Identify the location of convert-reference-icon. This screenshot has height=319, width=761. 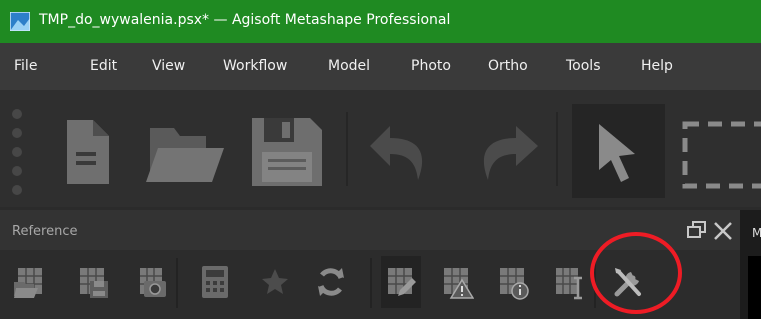
(153, 282).